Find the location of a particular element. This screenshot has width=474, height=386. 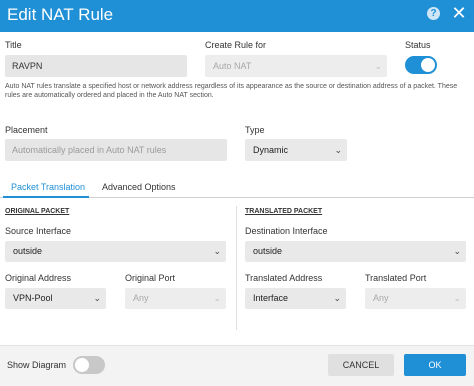

destination-interface-value: outside is located at coordinates (268, 251).